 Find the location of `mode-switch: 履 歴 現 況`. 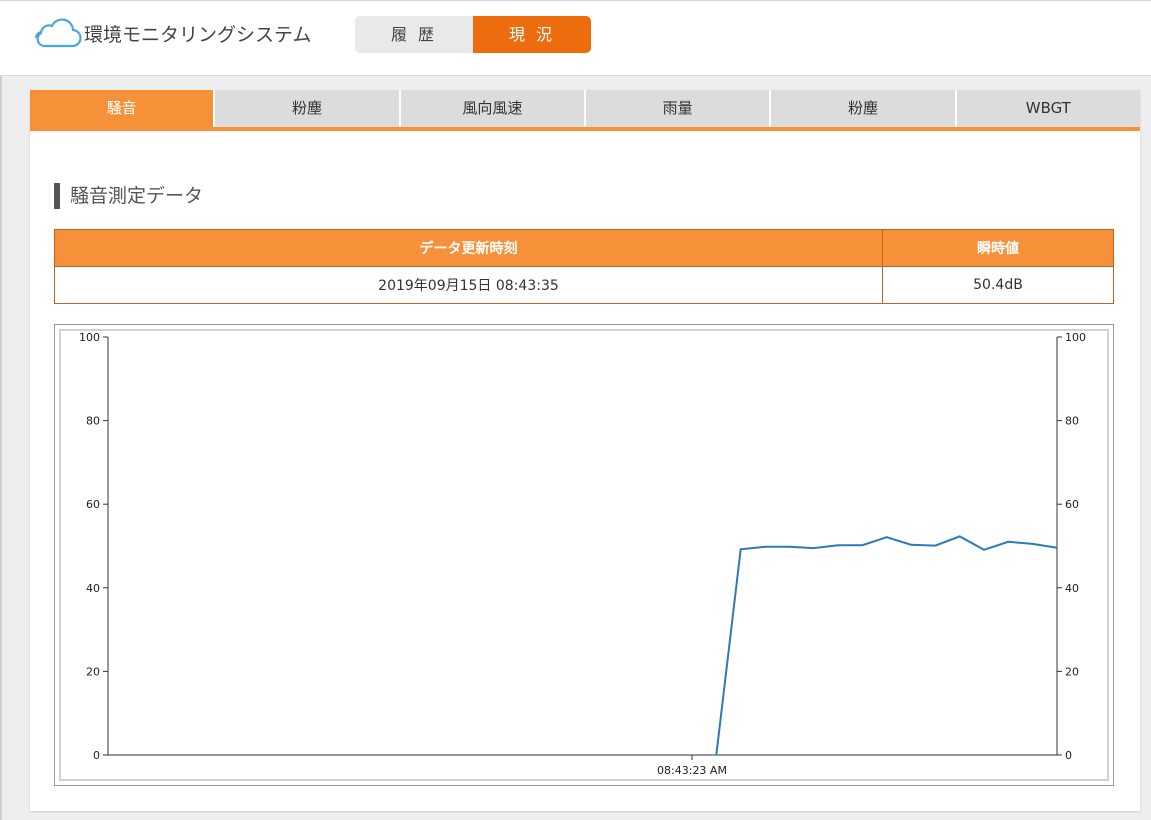

mode-switch: 履 歴 現 況 is located at coordinates (473, 34).